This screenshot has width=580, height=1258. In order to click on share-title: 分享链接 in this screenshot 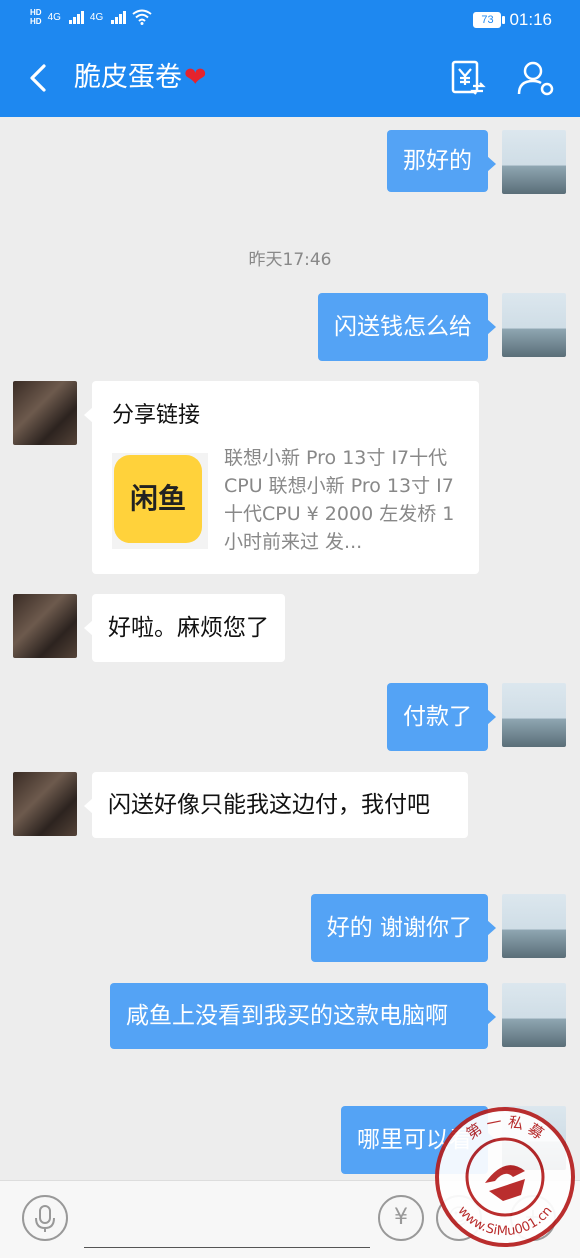, I will do `click(156, 415)`.